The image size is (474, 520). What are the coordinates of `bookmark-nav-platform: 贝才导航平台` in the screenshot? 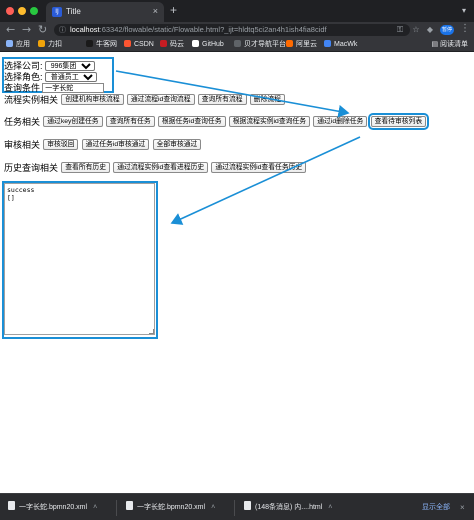 It's located at (260, 45).